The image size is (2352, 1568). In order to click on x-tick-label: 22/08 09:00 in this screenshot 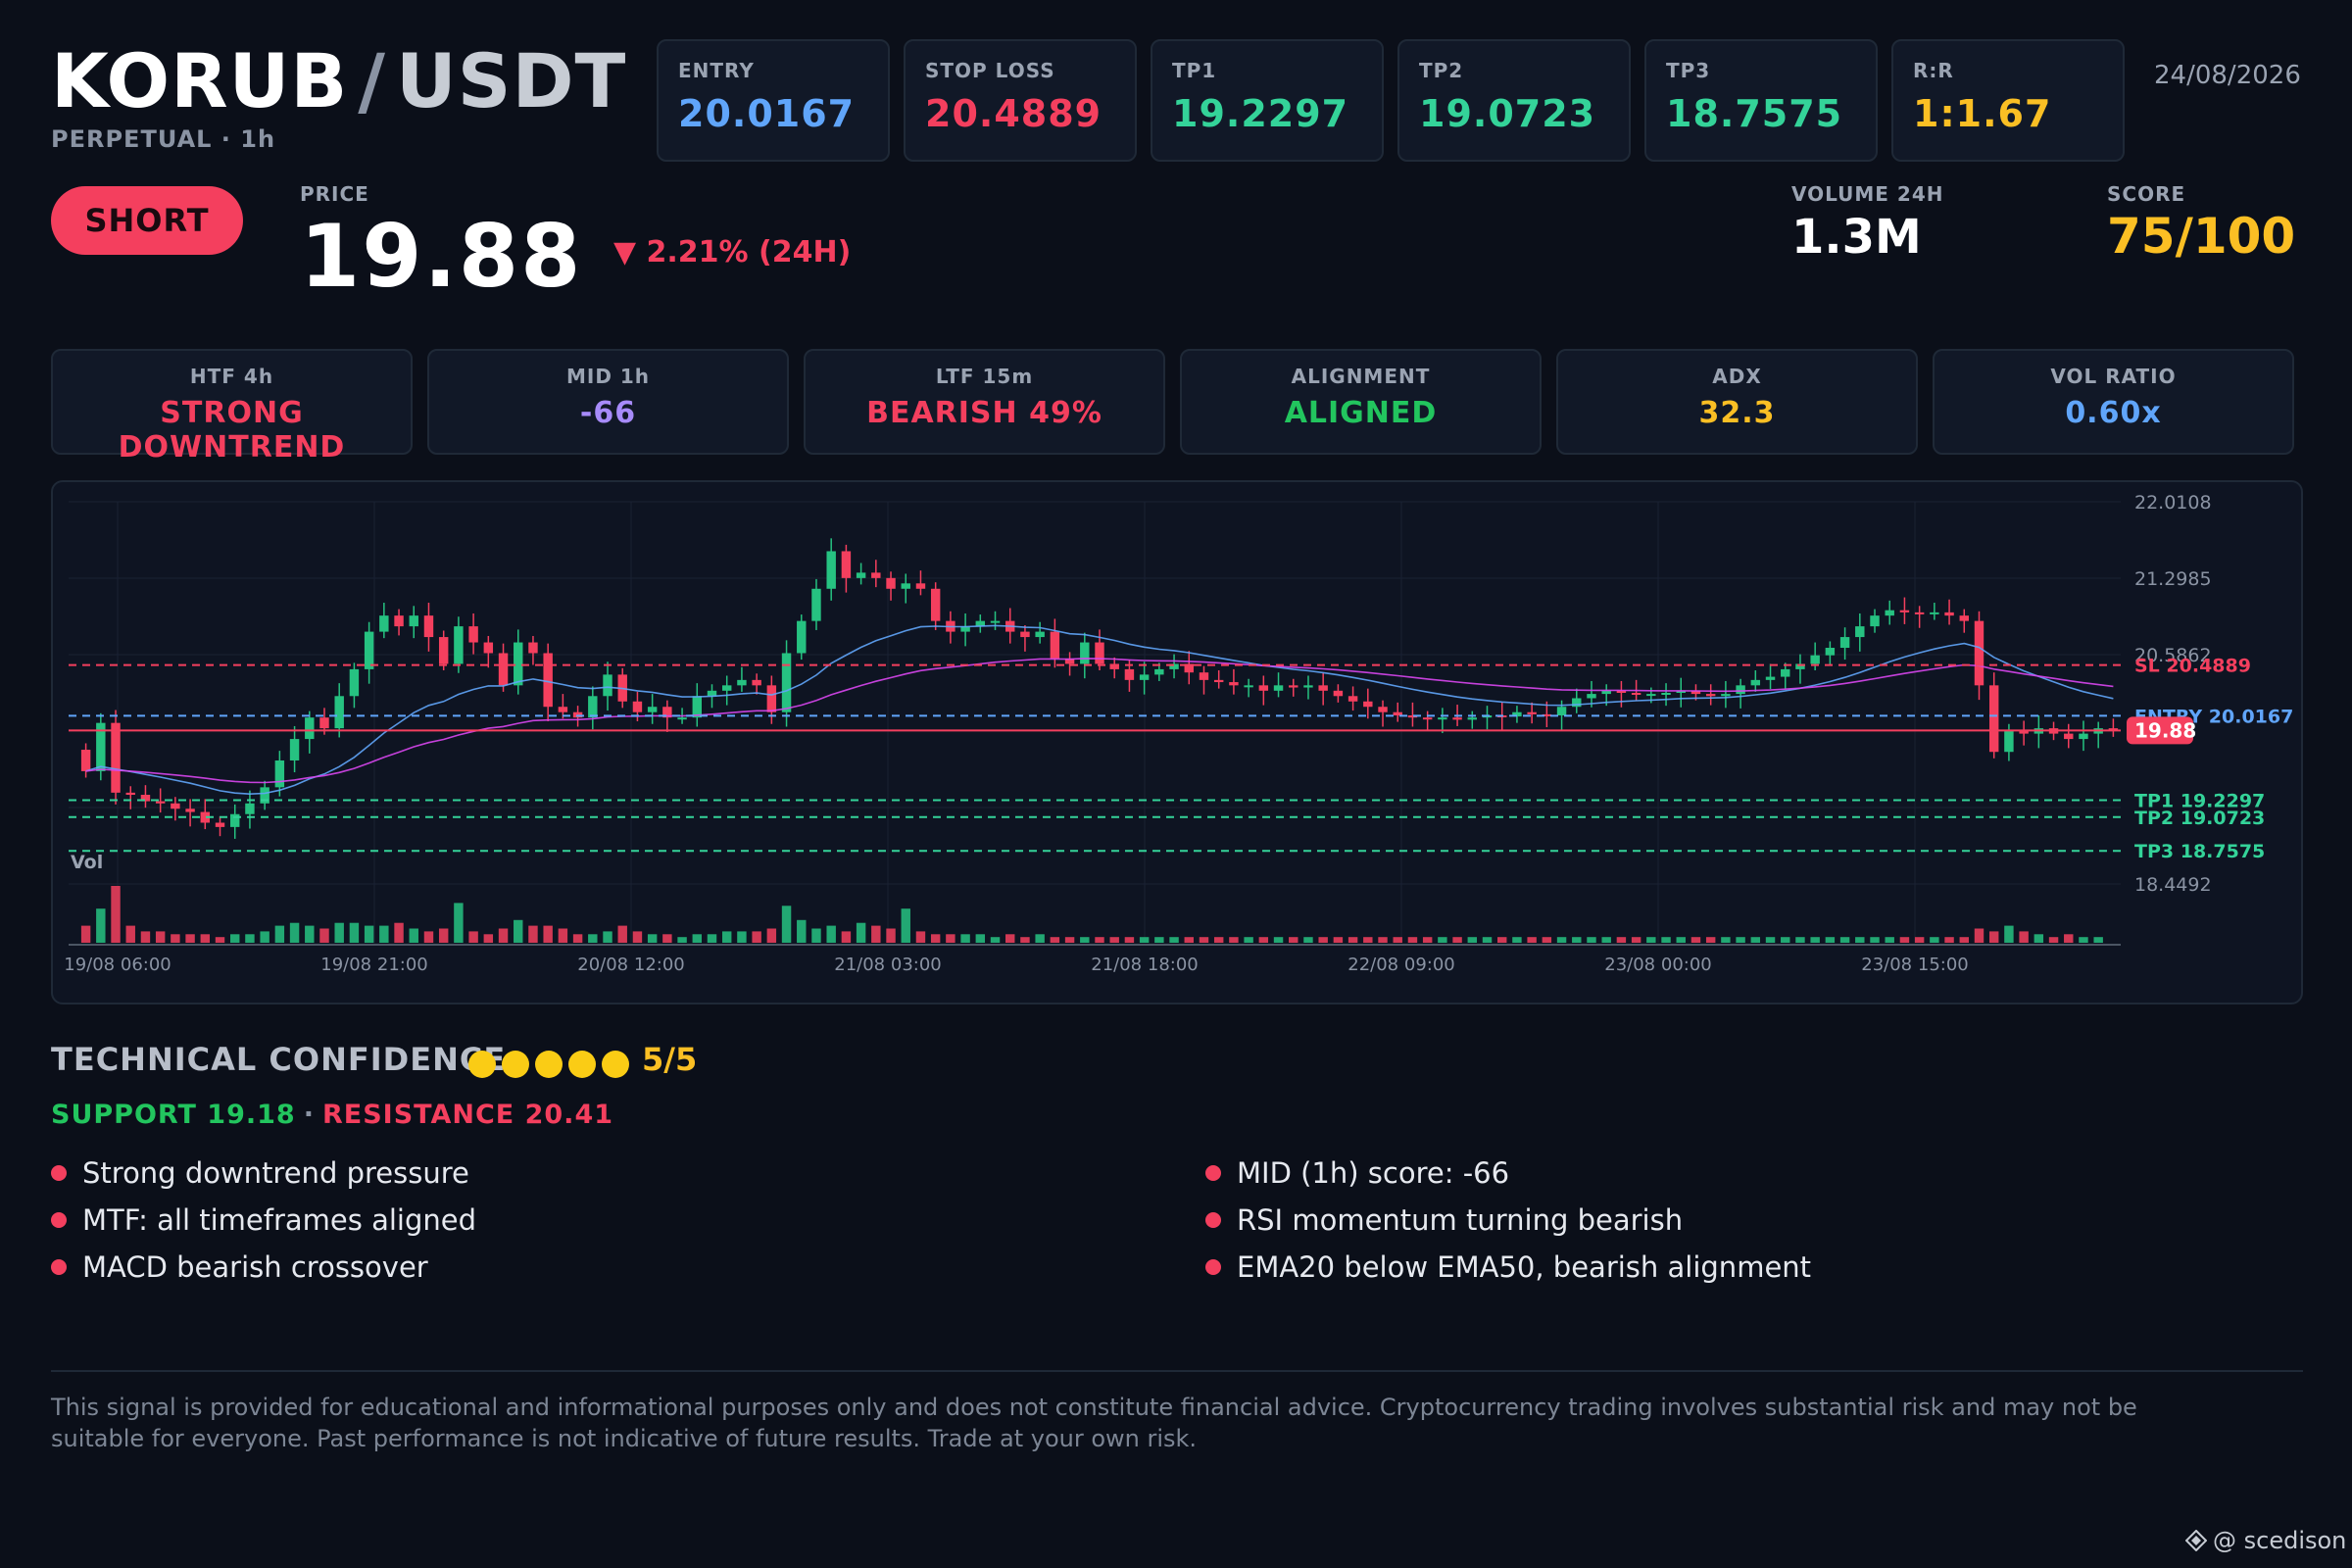, I will do `click(1401, 965)`.